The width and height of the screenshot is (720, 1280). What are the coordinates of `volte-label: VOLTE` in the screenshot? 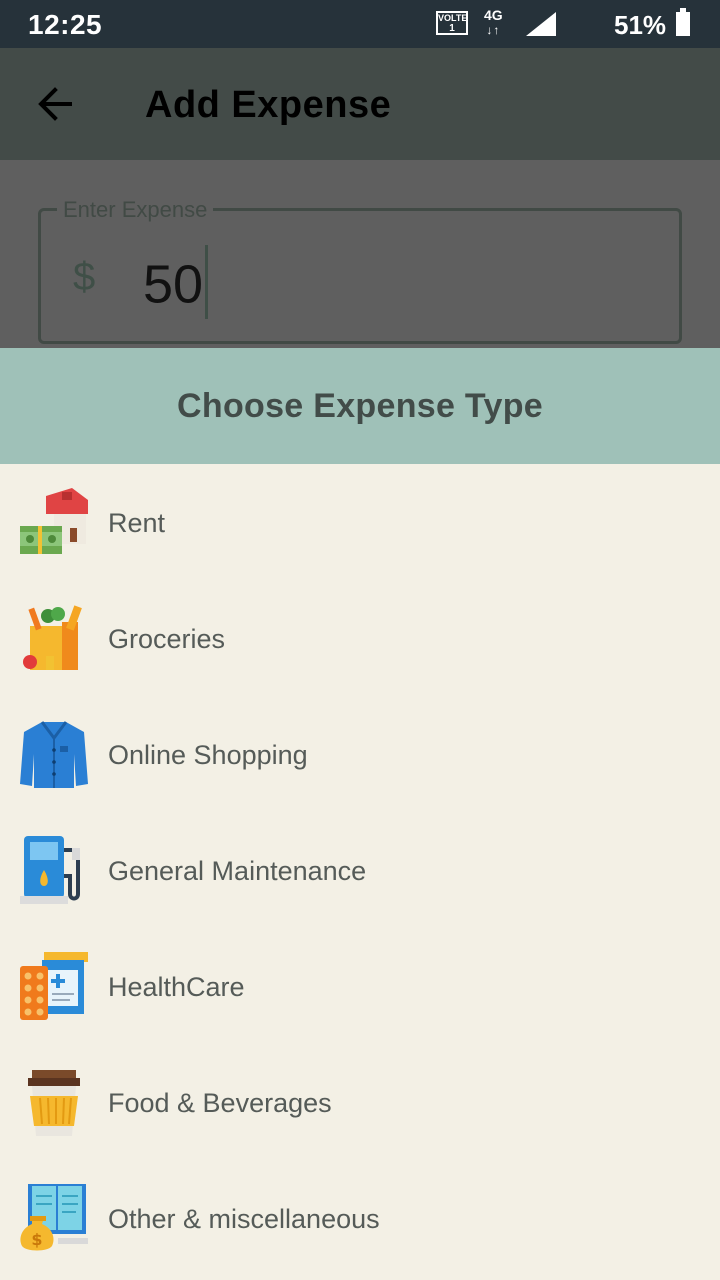 It's located at (453, 18).